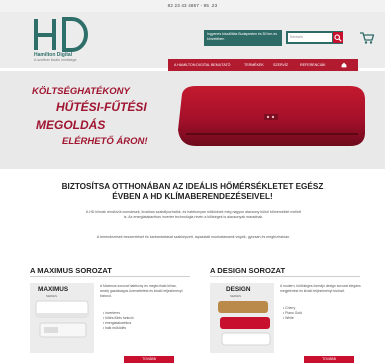 The width and height of the screenshot is (385, 363). What do you see at coordinates (313, 65) in the screenshot?
I see `nav-item-references: REFERENCIÁK` at bounding box center [313, 65].